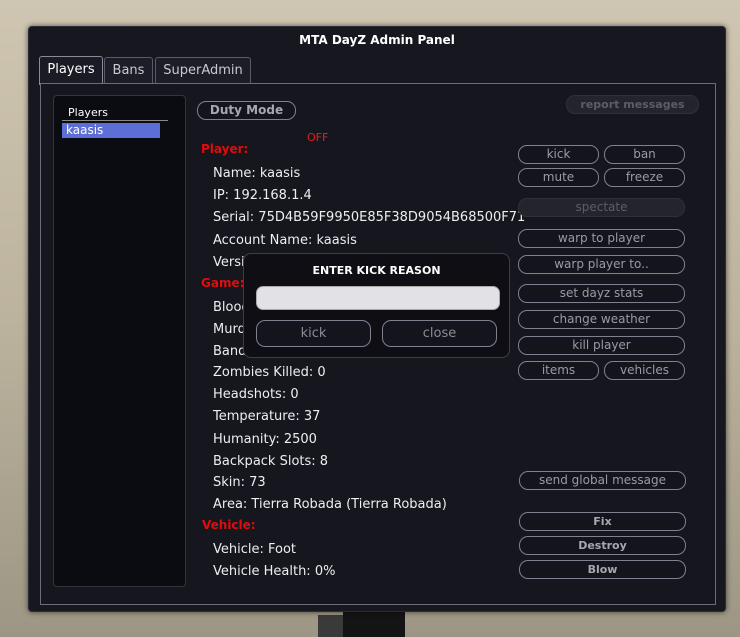 Image resolution: width=740 pixels, height=637 pixels. What do you see at coordinates (602, 521) in the screenshot?
I see `fix-vehicle-button: Fix` at bounding box center [602, 521].